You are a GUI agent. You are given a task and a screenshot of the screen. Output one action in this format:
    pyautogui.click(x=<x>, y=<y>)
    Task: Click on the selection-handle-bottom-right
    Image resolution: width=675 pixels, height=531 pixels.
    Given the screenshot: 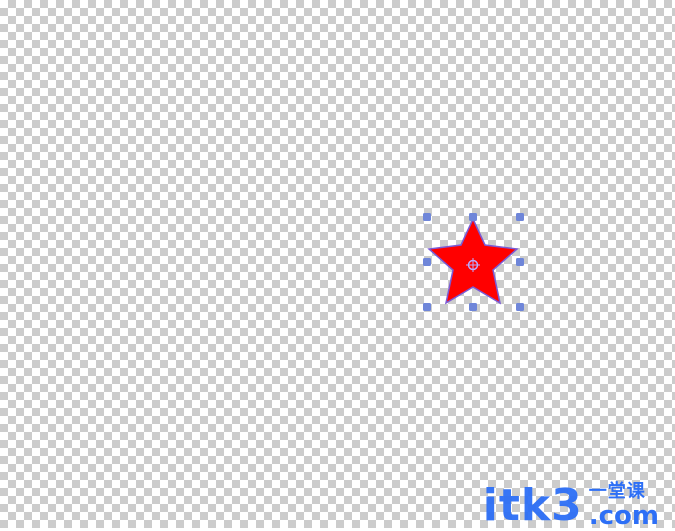 What is the action you would take?
    pyautogui.click(x=520, y=307)
    